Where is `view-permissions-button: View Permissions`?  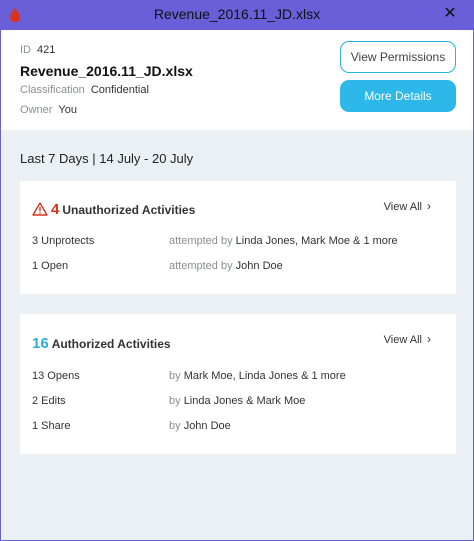 view-permissions-button: View Permissions is located at coordinates (398, 57).